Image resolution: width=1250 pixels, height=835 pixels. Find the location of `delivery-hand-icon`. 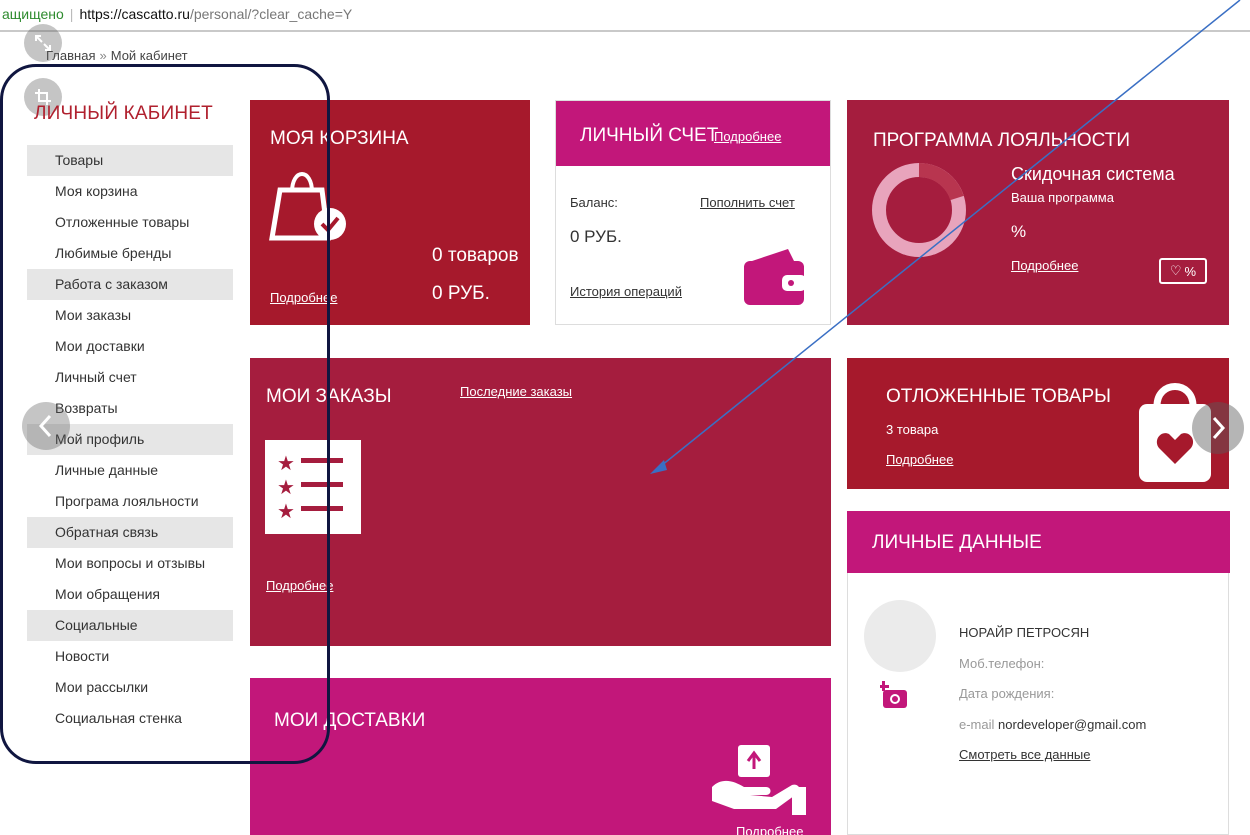

delivery-hand-icon is located at coordinates (759, 780).